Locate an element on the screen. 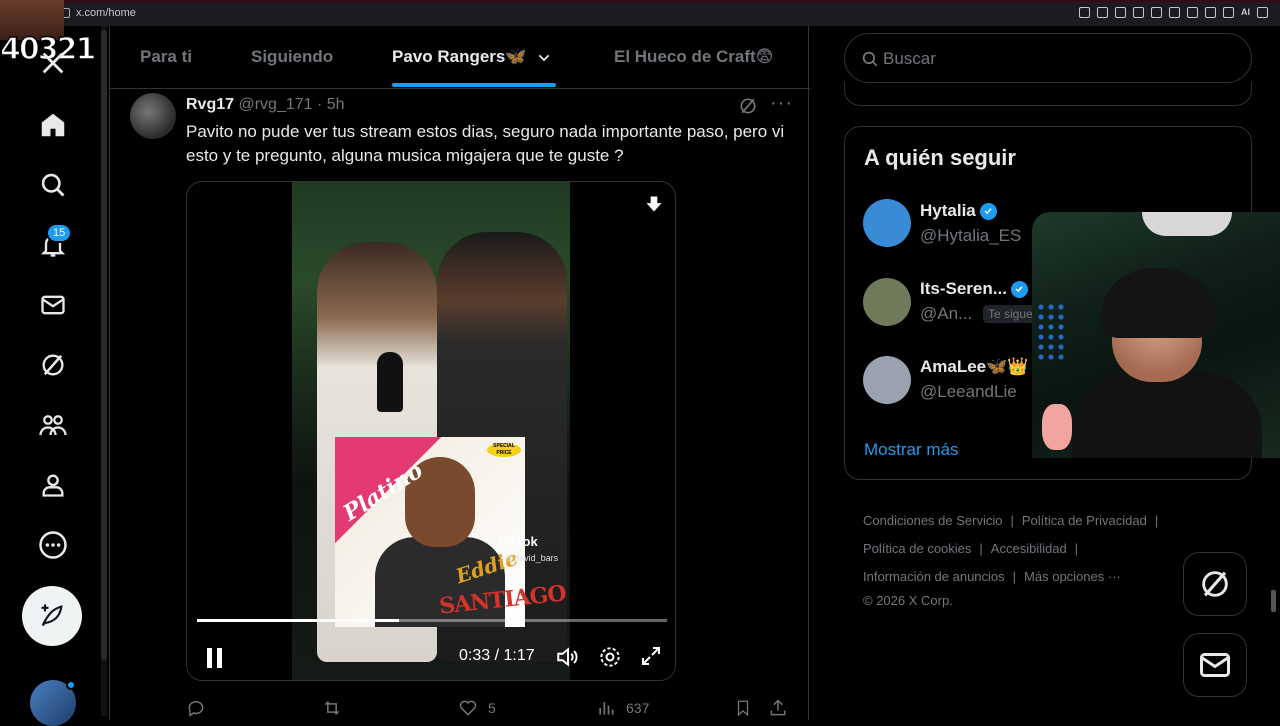 The image size is (1280, 726). video-time: 0:33 / 1:17 is located at coordinates (497, 655).